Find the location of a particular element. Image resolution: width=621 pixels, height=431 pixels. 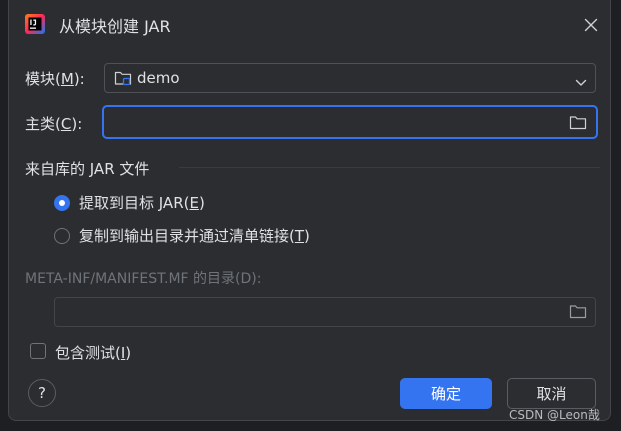

radio-copy is located at coordinates (62, 236).